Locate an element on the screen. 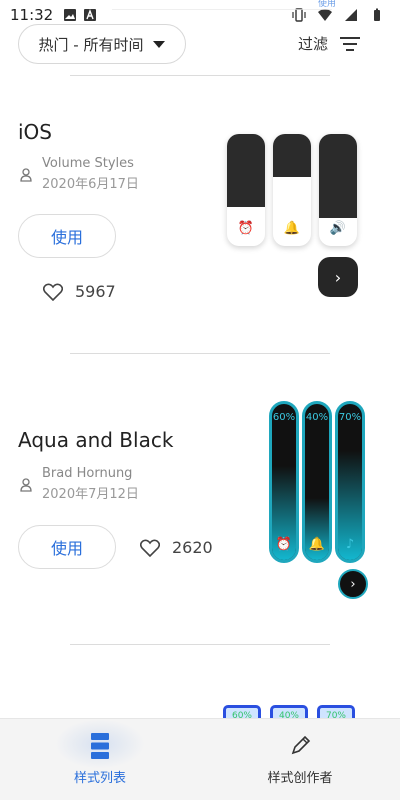 The height and width of the screenshot is (800, 400). like-count-value: 5967 is located at coordinates (95, 291).